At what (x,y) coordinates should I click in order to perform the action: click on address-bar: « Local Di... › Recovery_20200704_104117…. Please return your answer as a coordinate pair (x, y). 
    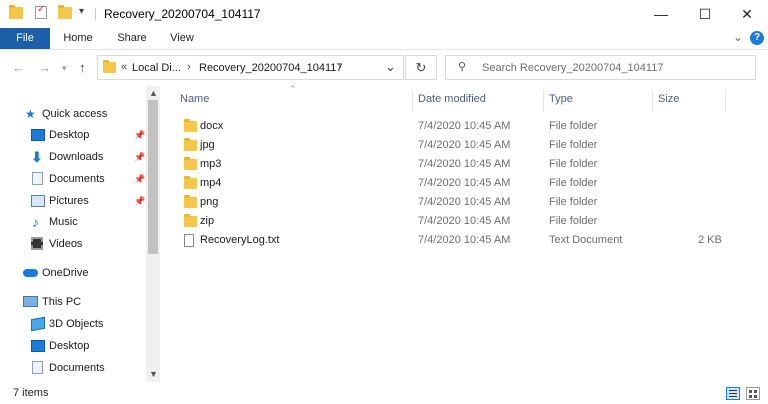
    Looking at the image, I should click on (250, 67).